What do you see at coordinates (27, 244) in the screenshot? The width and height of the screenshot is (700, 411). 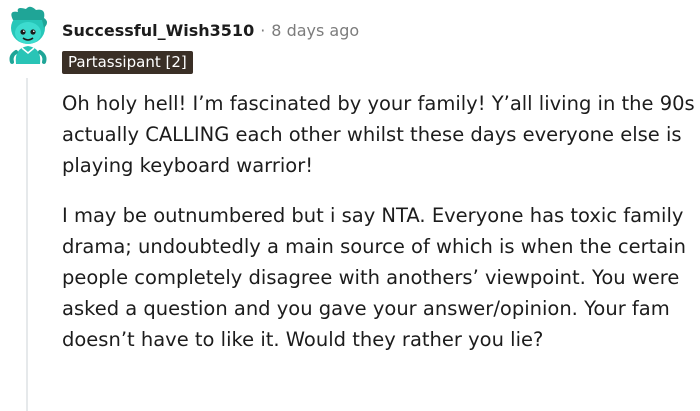 I see `thread-line` at bounding box center [27, 244].